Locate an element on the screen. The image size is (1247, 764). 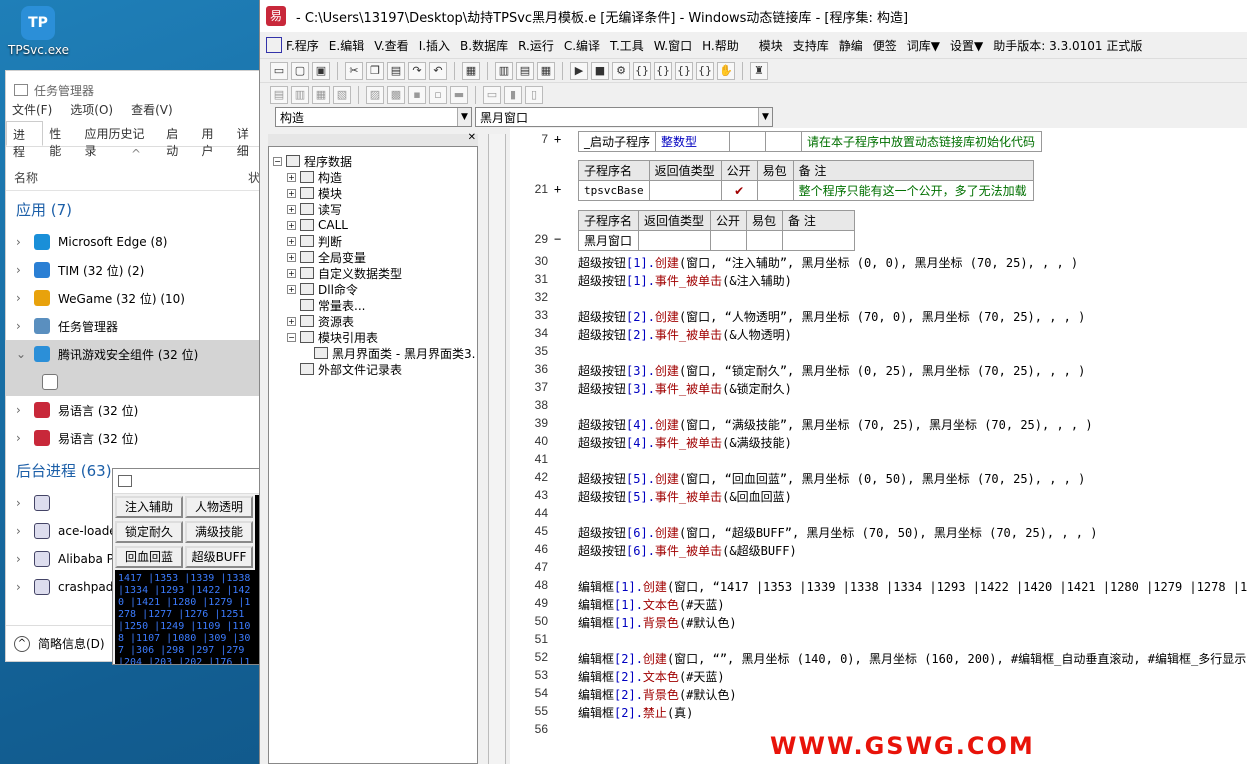
ide-menu-item: C.编译 is located at coordinates (582, 45).